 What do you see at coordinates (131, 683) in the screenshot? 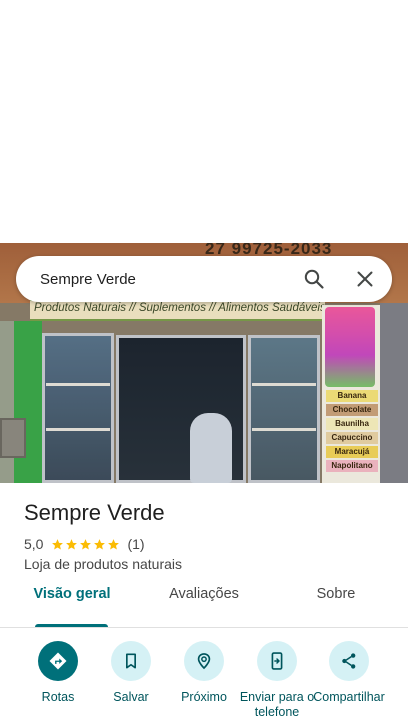
I see `save-button: Salvar` at bounding box center [131, 683].